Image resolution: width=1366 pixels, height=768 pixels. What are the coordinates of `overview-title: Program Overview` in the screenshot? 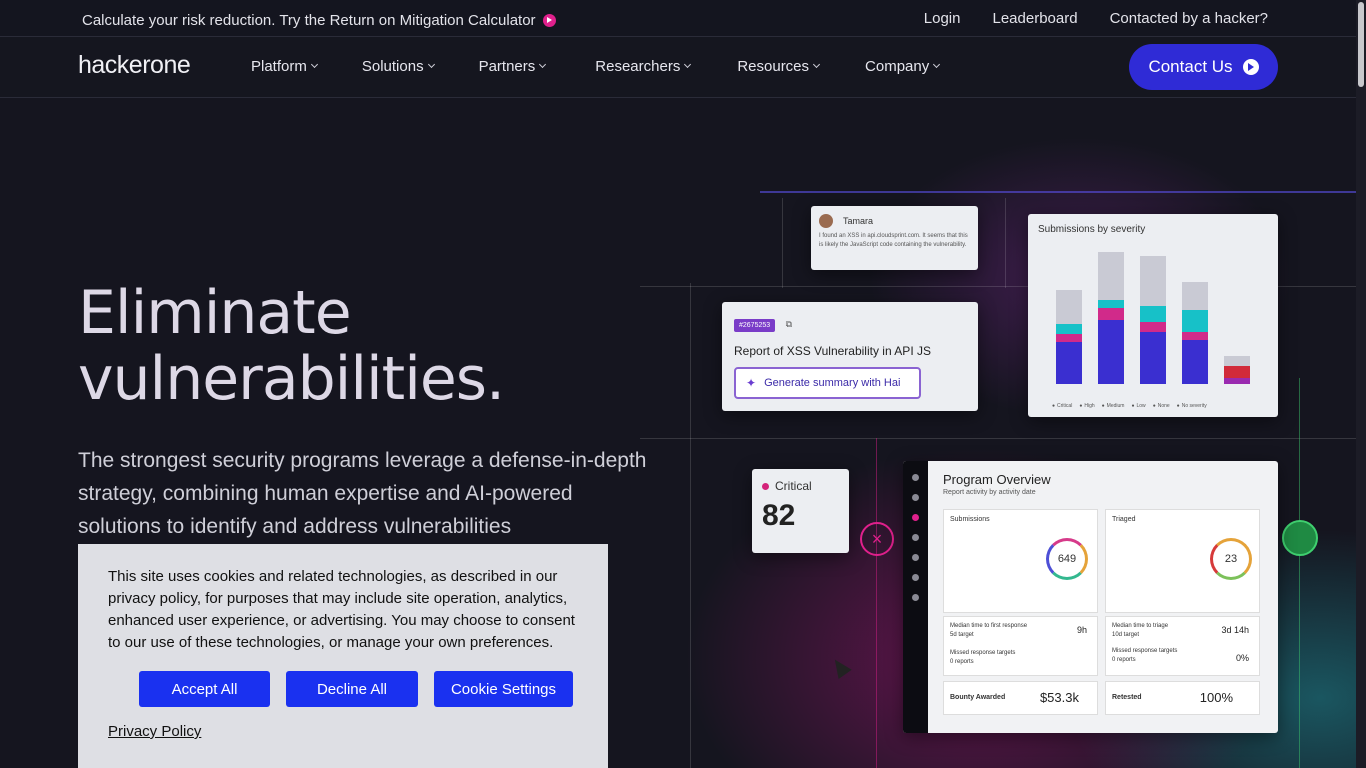 It's located at (997, 479).